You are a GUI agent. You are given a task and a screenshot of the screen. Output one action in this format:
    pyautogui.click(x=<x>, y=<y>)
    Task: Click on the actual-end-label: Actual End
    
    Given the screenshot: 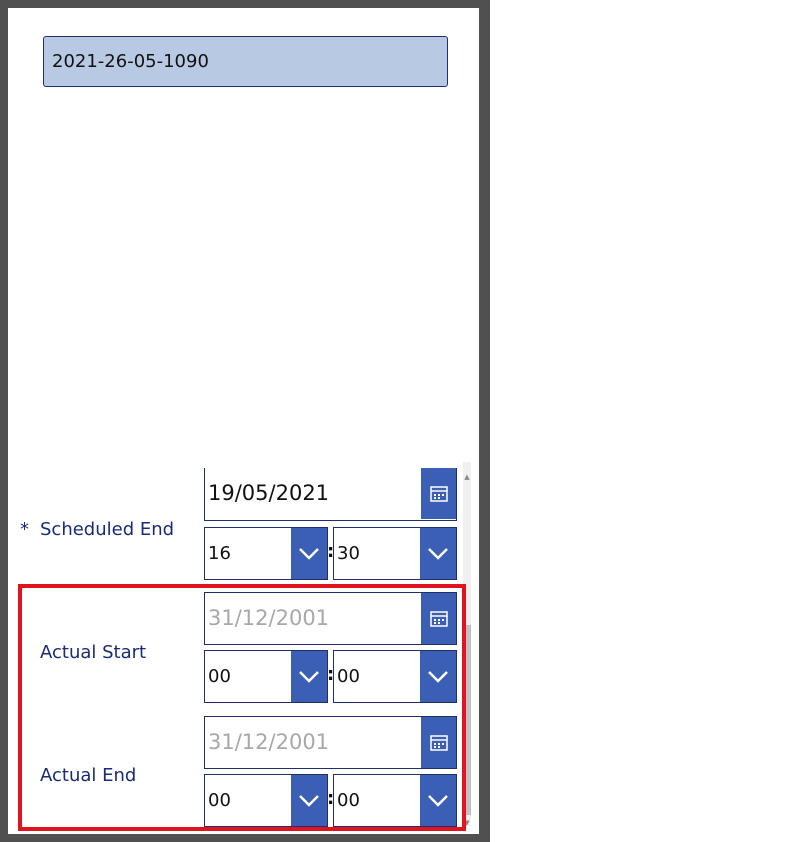 What is the action you would take?
    pyautogui.click(x=88, y=775)
    